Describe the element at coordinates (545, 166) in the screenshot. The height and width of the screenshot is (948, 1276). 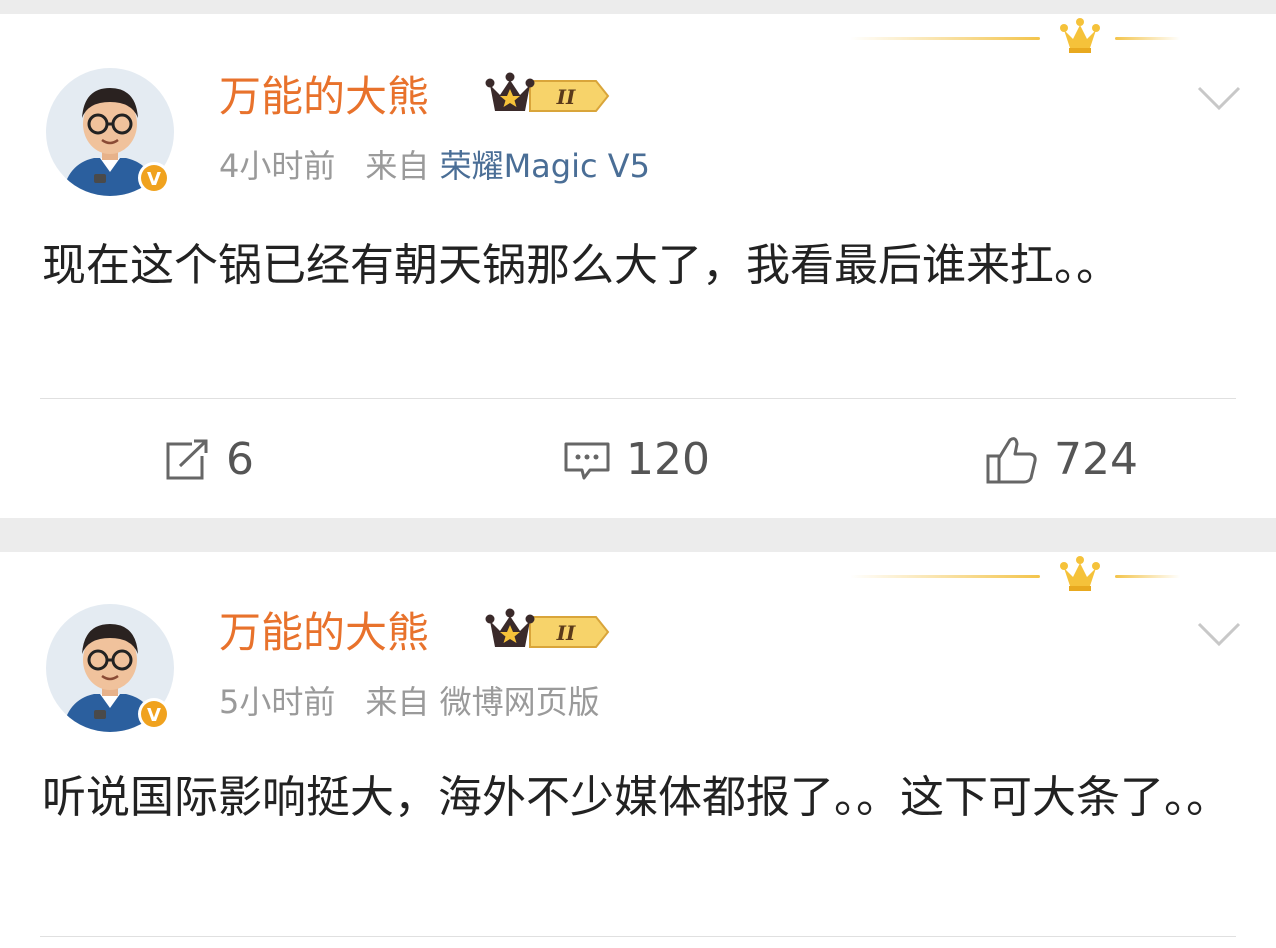
I see `source-link: 荣耀Magic V5` at that location.